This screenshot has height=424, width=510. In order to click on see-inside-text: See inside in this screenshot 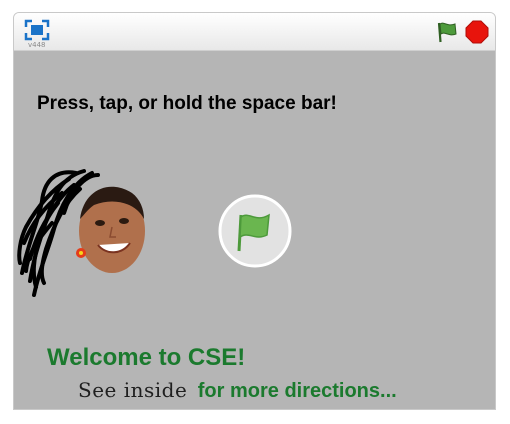, I will do `click(133, 390)`.